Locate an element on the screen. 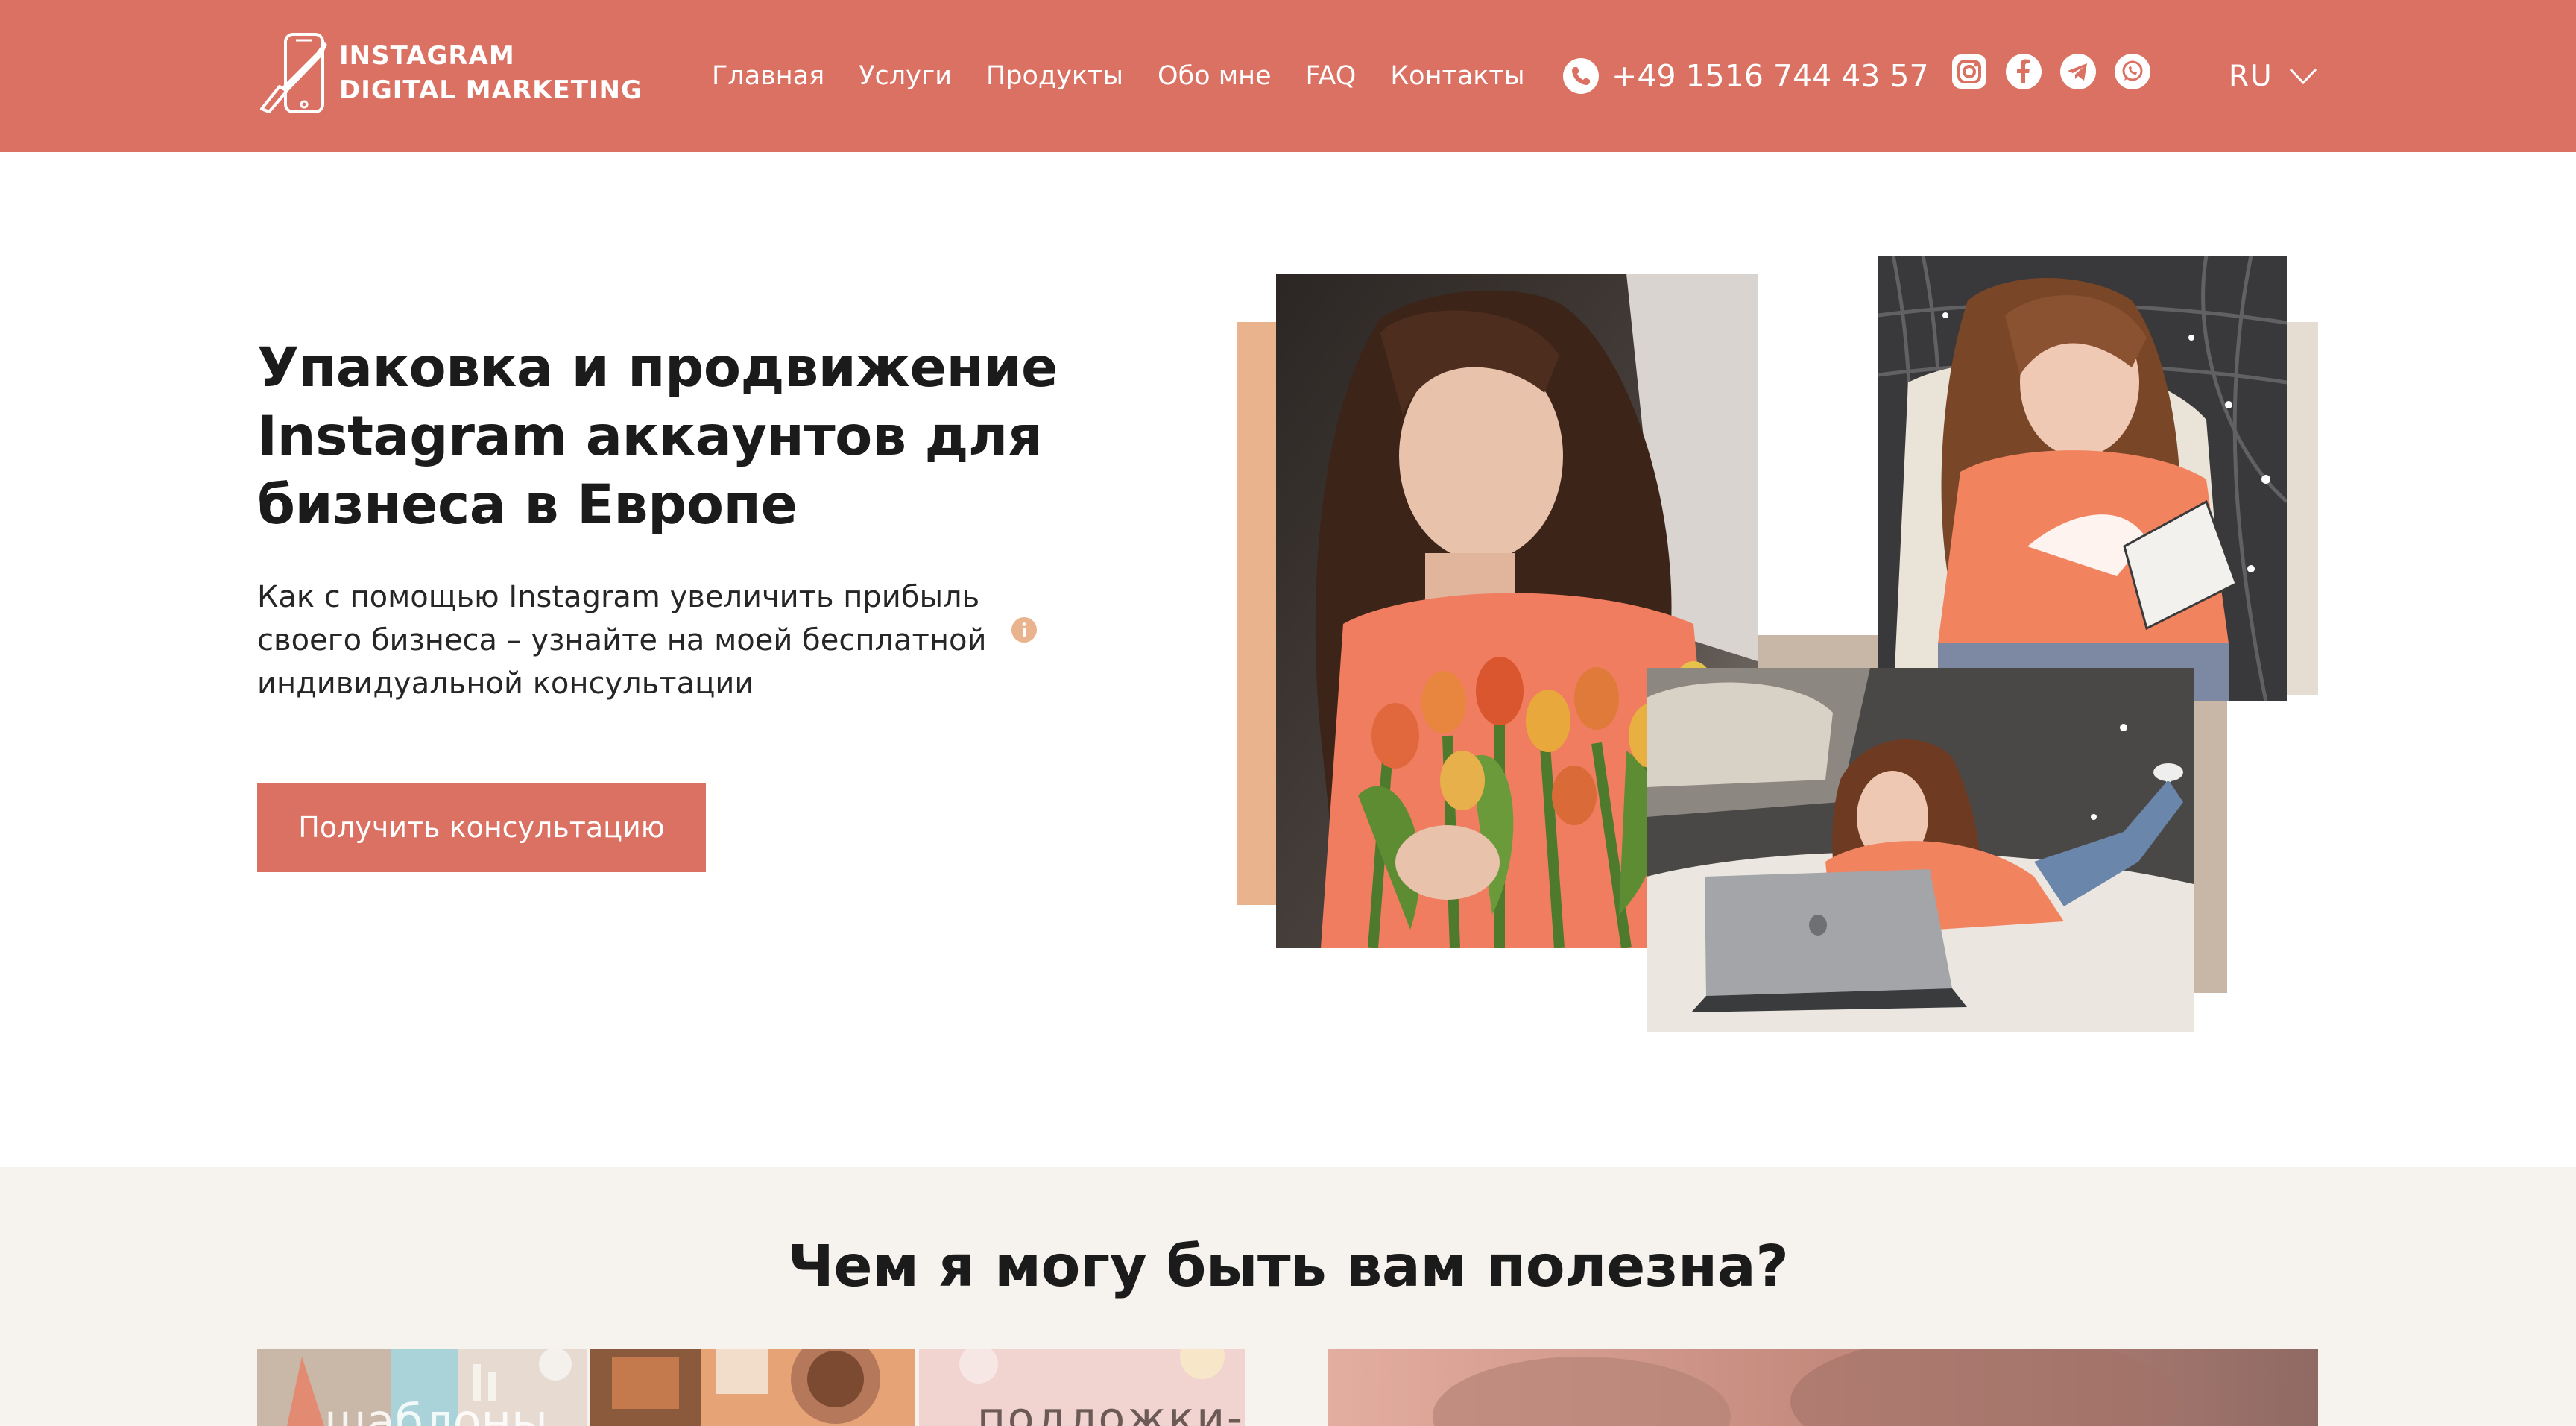 Image resolution: width=2576 pixels, height=1426 pixels. tile-label: подложки- is located at coordinates (1111, 1409).